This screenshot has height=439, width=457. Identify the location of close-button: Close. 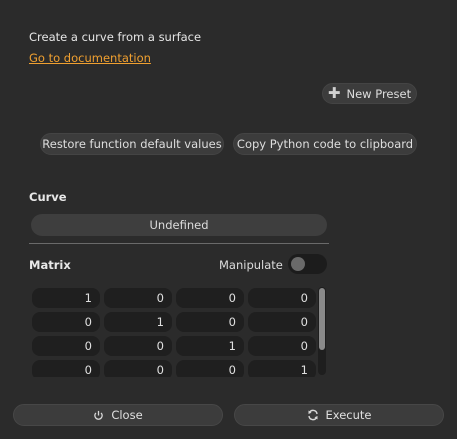
(118, 415).